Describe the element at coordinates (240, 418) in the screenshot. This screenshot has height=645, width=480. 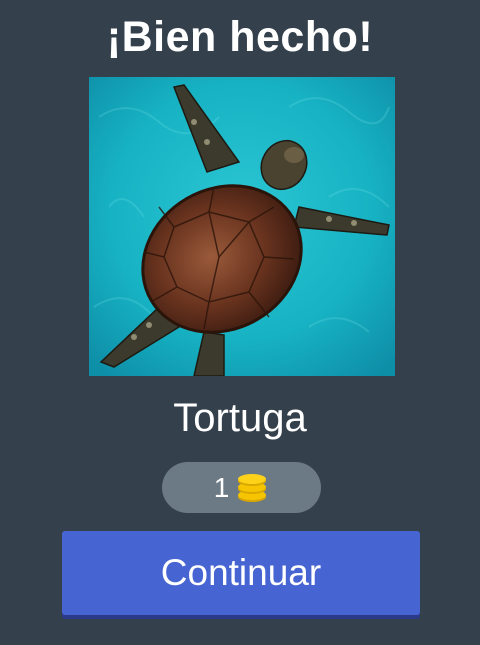
I see `answer-label: Tortuga` at that location.